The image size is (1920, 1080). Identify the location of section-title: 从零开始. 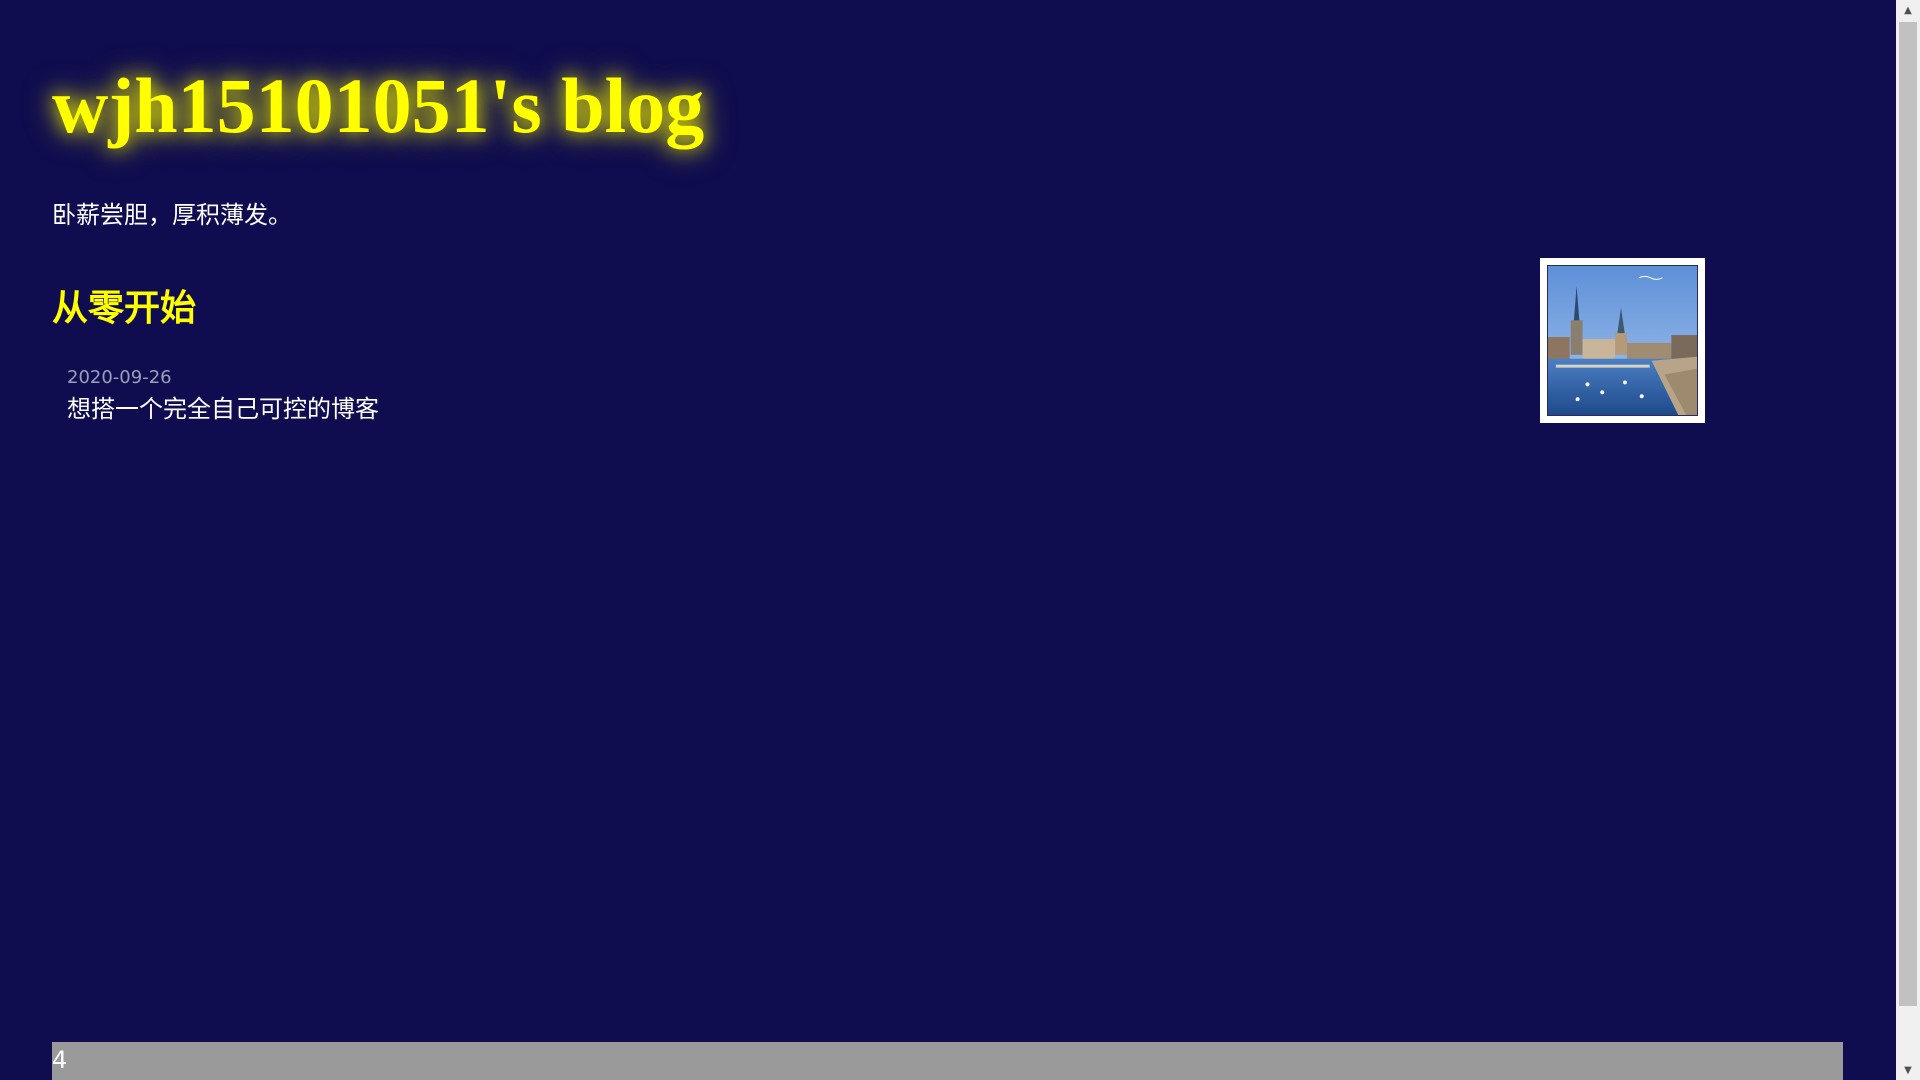
(124, 308).